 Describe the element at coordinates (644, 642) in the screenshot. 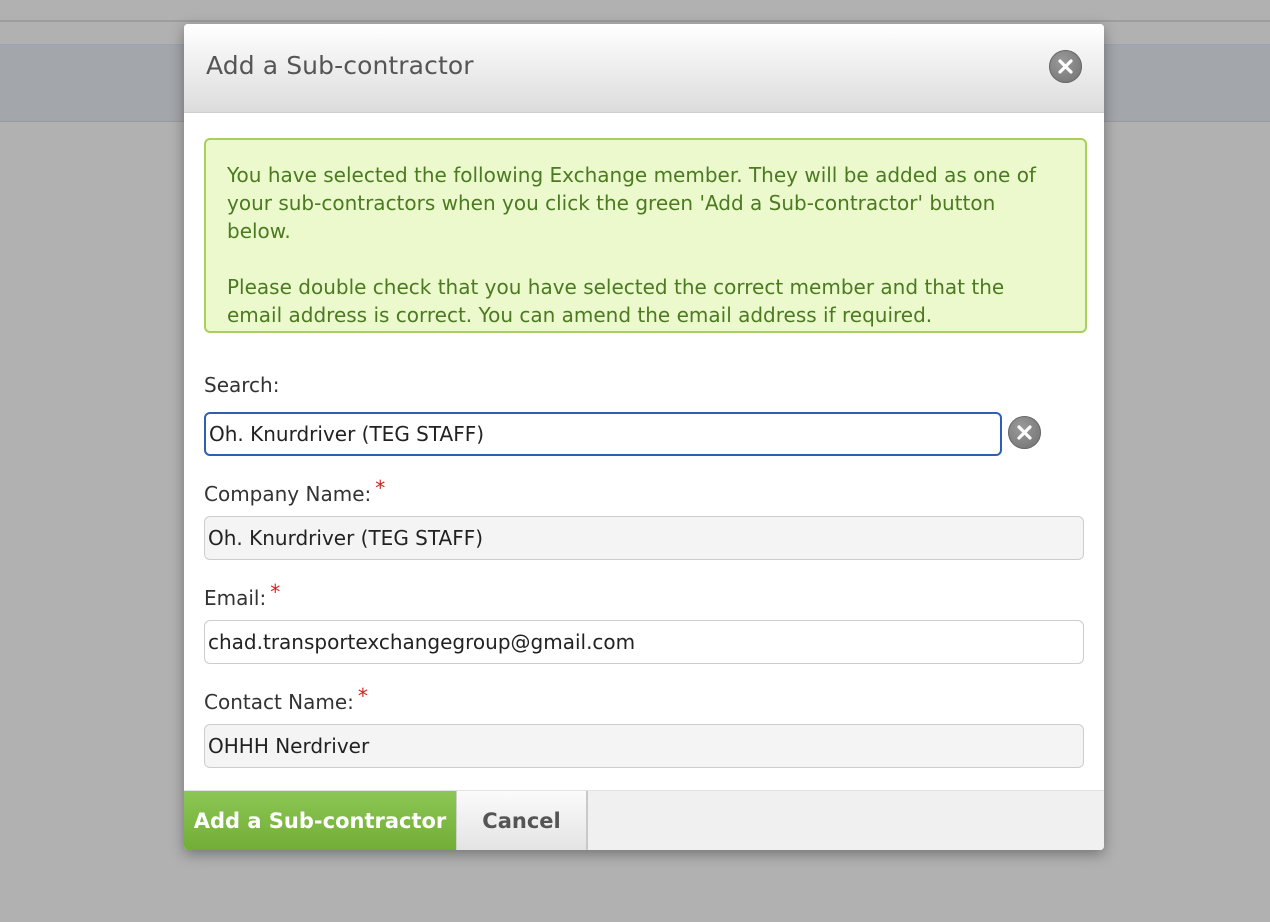

I see `email-field` at that location.